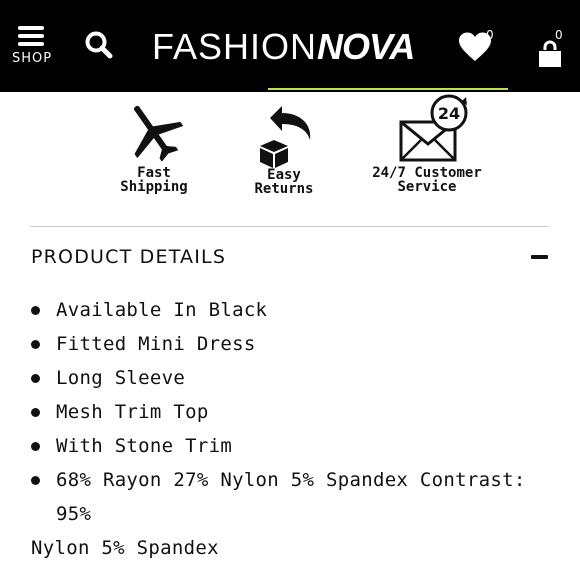  Describe the element at coordinates (284, 175) in the screenshot. I see `perk-label-line1: Easy` at that location.